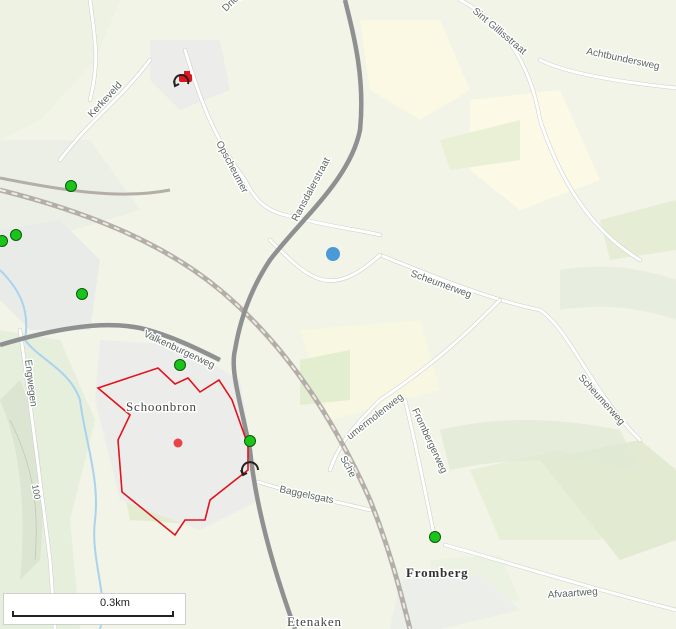 The height and width of the screenshot is (629, 676). Describe the element at coordinates (161, 406) in the screenshot. I see `place-label-schoonbron: Schoonbron` at that location.